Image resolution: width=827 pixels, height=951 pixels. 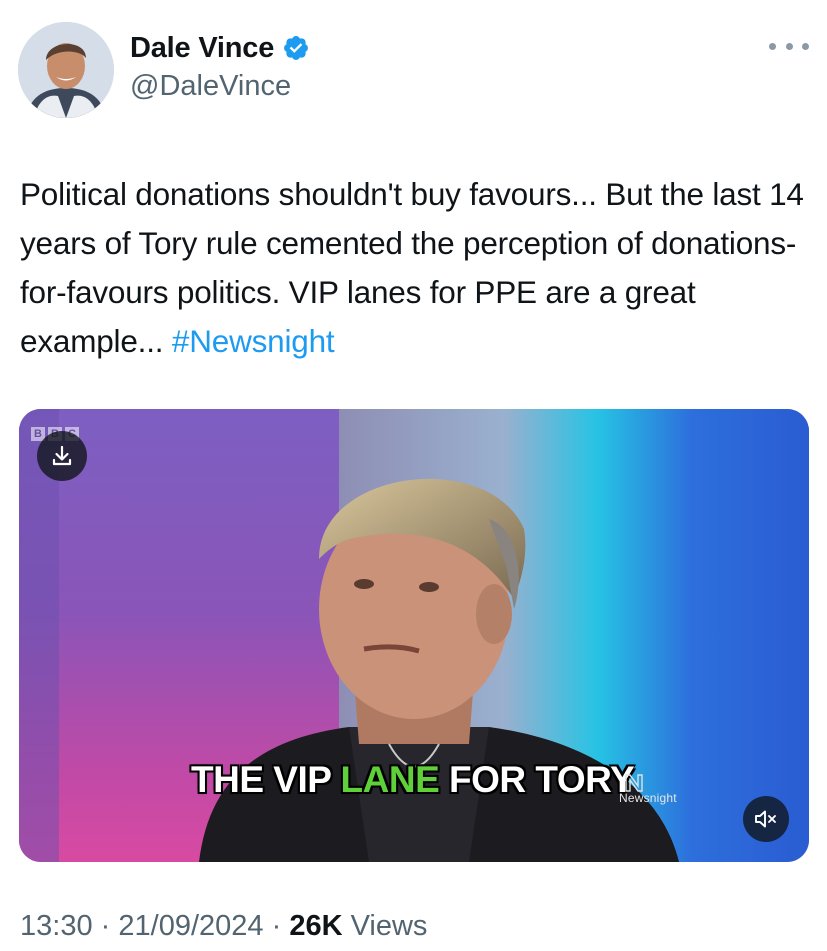 What do you see at coordinates (390, 779) in the screenshot?
I see `caption-highlight: LANE` at bounding box center [390, 779].